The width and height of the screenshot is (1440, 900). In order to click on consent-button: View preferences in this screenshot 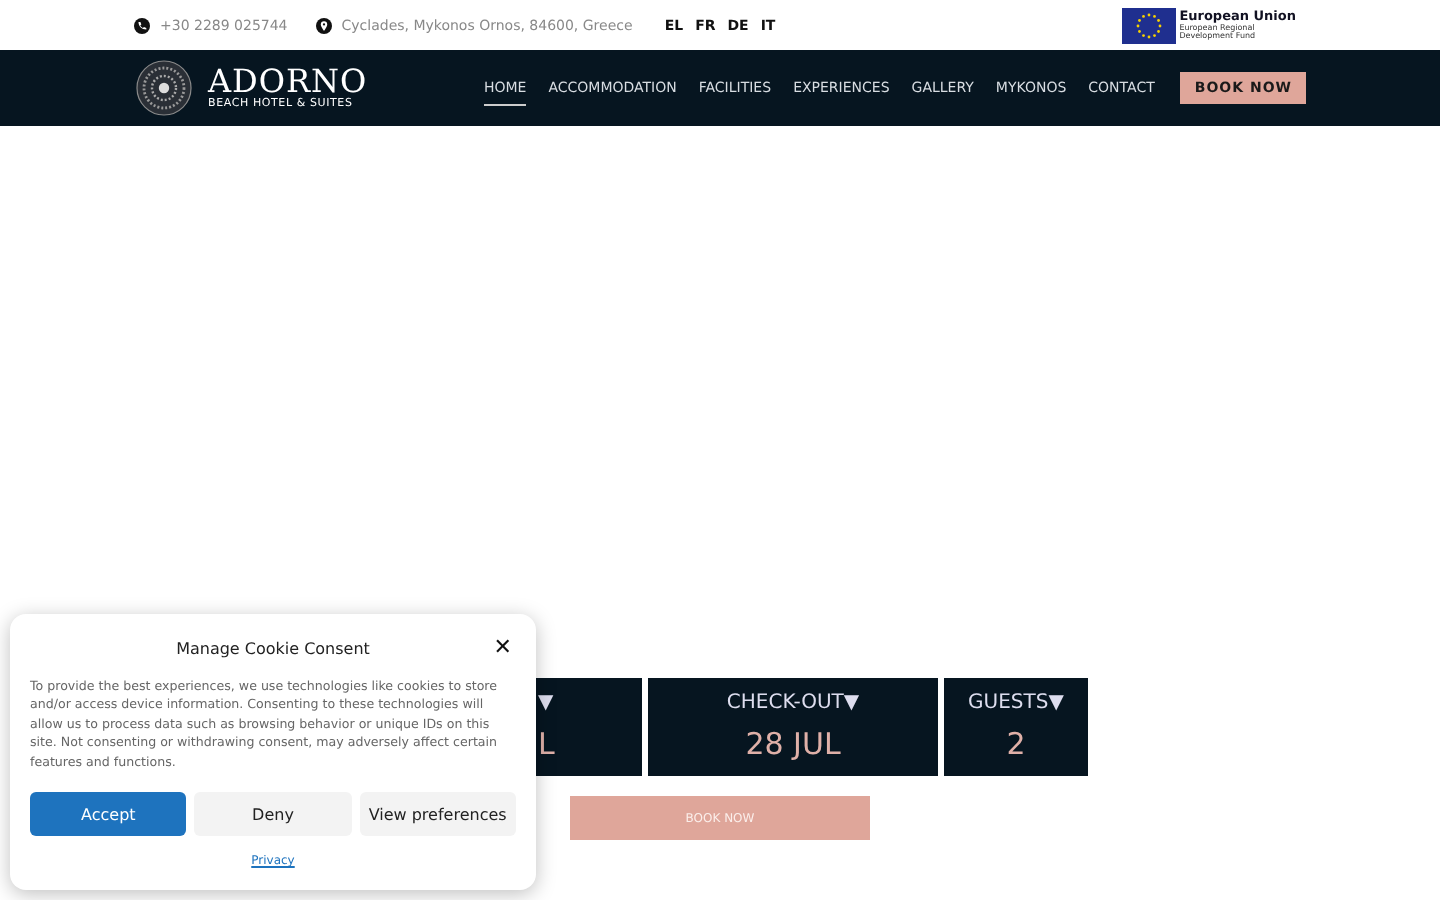, I will do `click(437, 814)`.